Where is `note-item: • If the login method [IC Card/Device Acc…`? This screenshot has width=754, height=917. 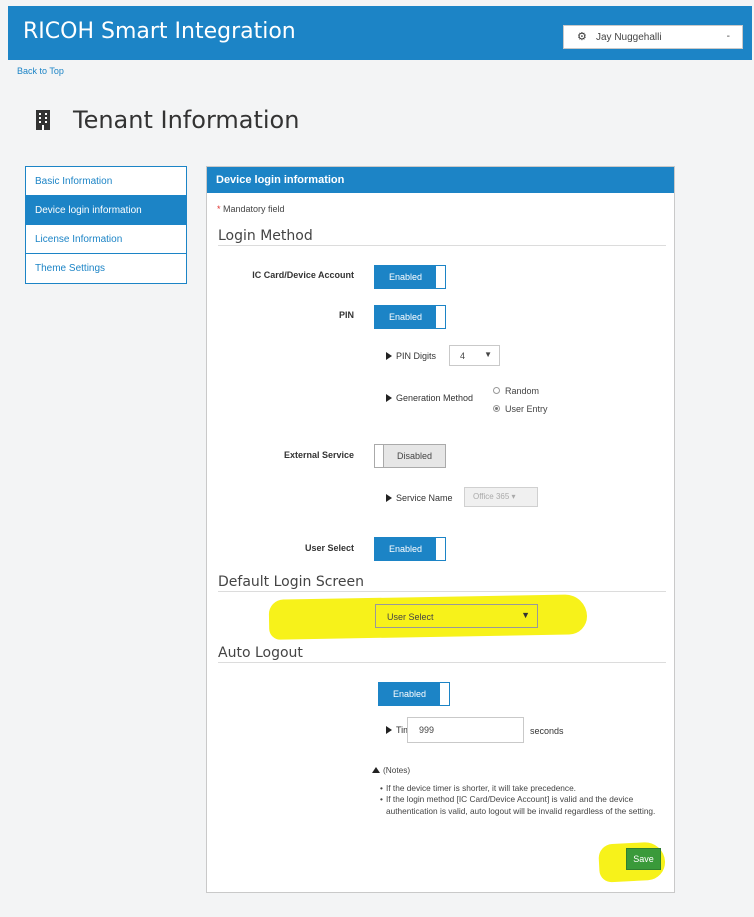
note-item: • If the login method [IC Card/Device Acc… is located at coordinates (522, 805).